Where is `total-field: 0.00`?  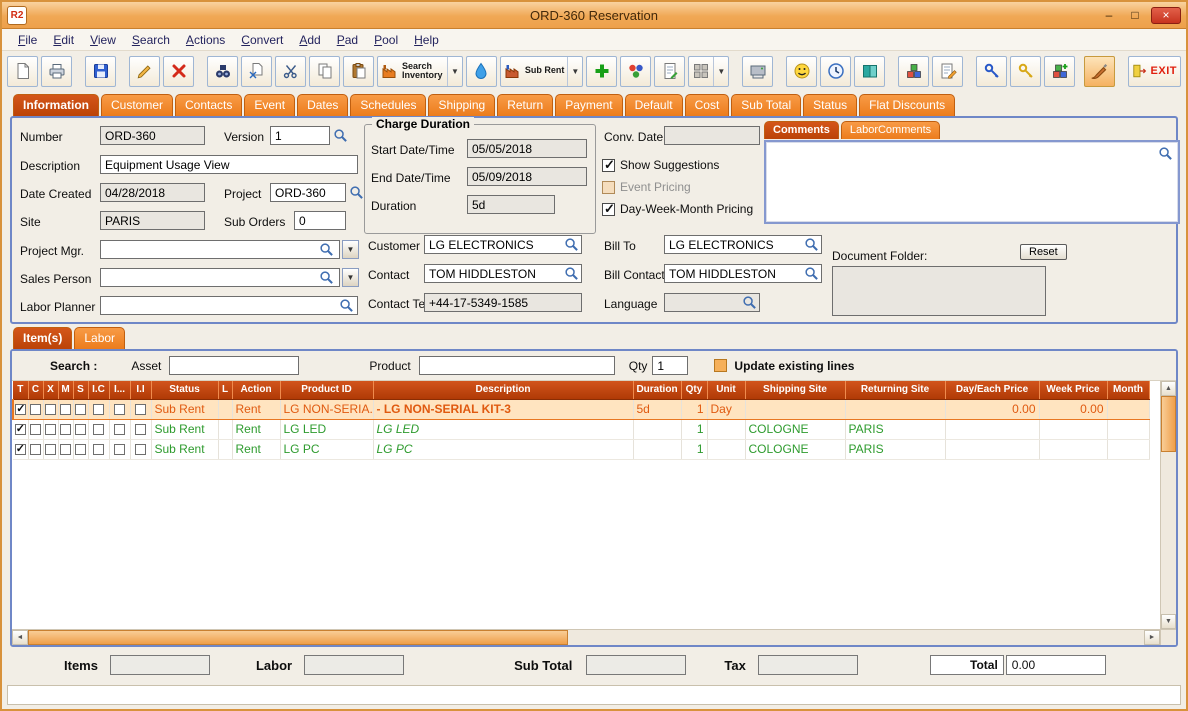
total-field: 0.00 is located at coordinates (1055, 665).